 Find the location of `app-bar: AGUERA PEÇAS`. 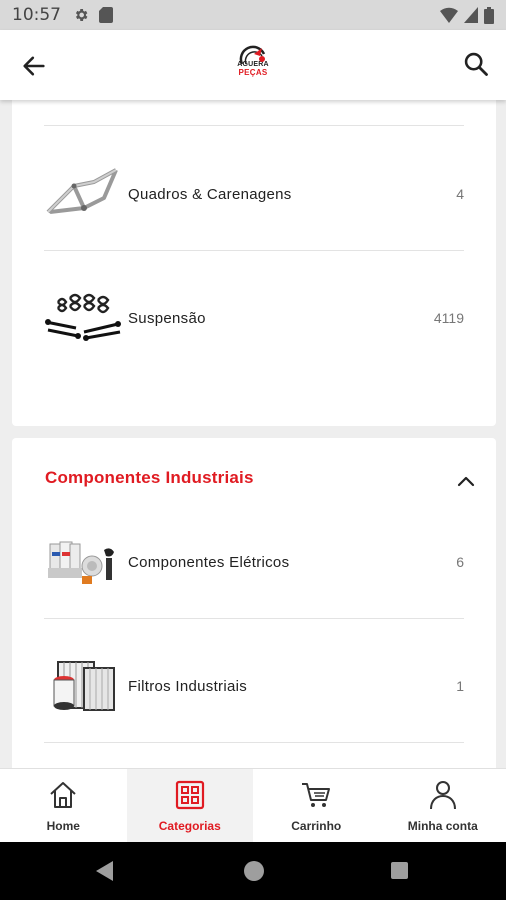

app-bar: AGUERA PEÇAS is located at coordinates (253, 65).